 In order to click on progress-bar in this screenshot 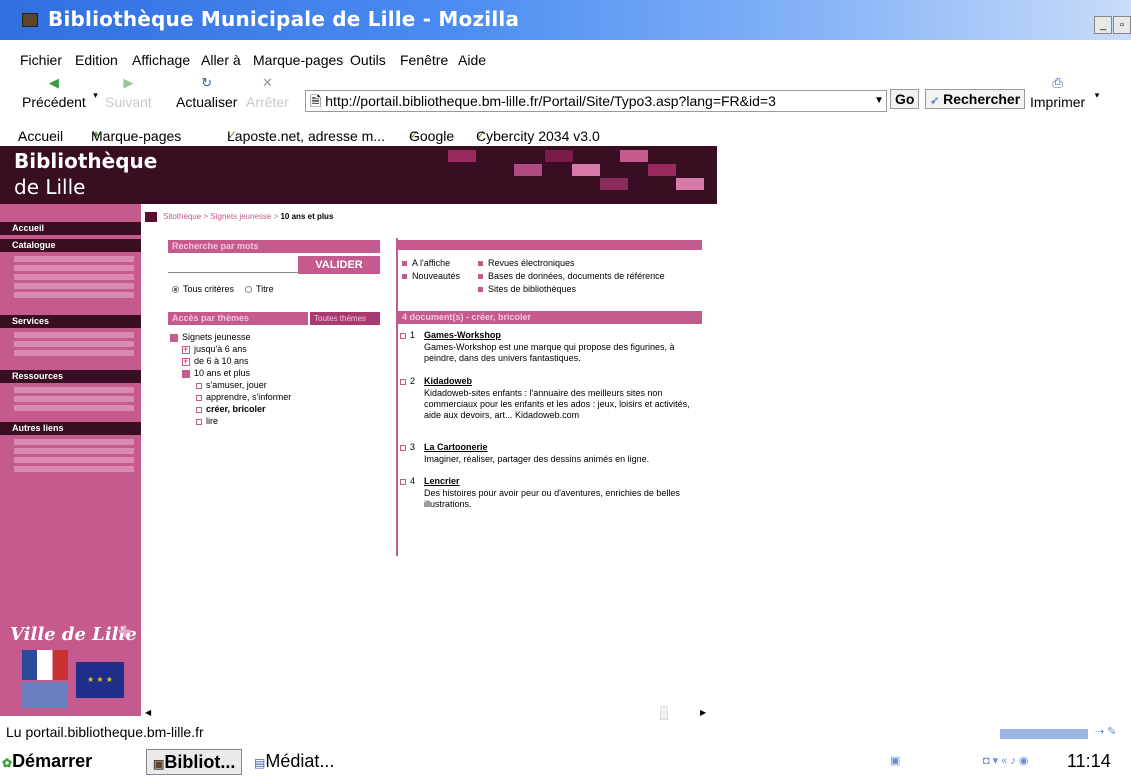, I will do `click(1044, 734)`.